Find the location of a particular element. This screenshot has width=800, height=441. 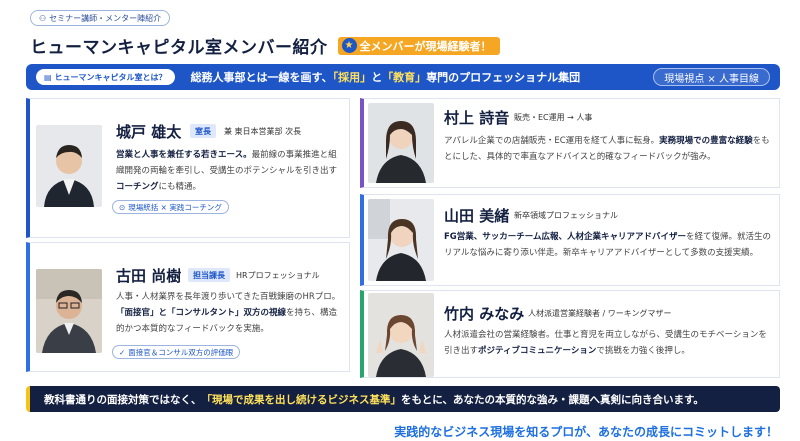

star-icon: ★ is located at coordinates (349, 45).